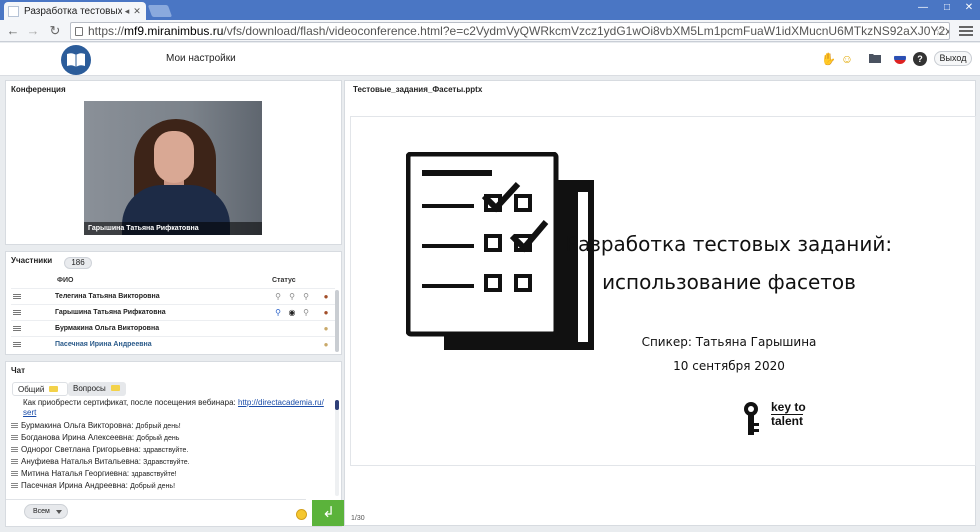  I want to click on book-logo-icon, so click(76, 60).